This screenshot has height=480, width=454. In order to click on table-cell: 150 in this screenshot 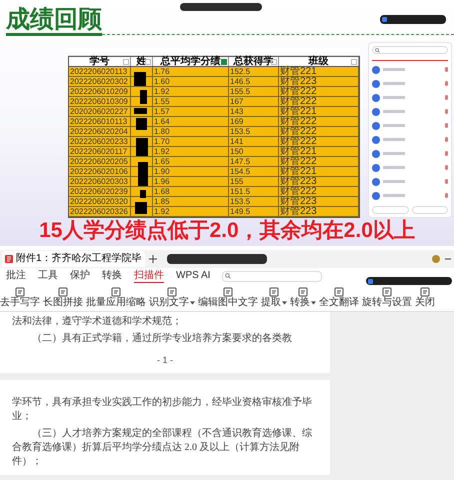, I will do `click(237, 151)`.